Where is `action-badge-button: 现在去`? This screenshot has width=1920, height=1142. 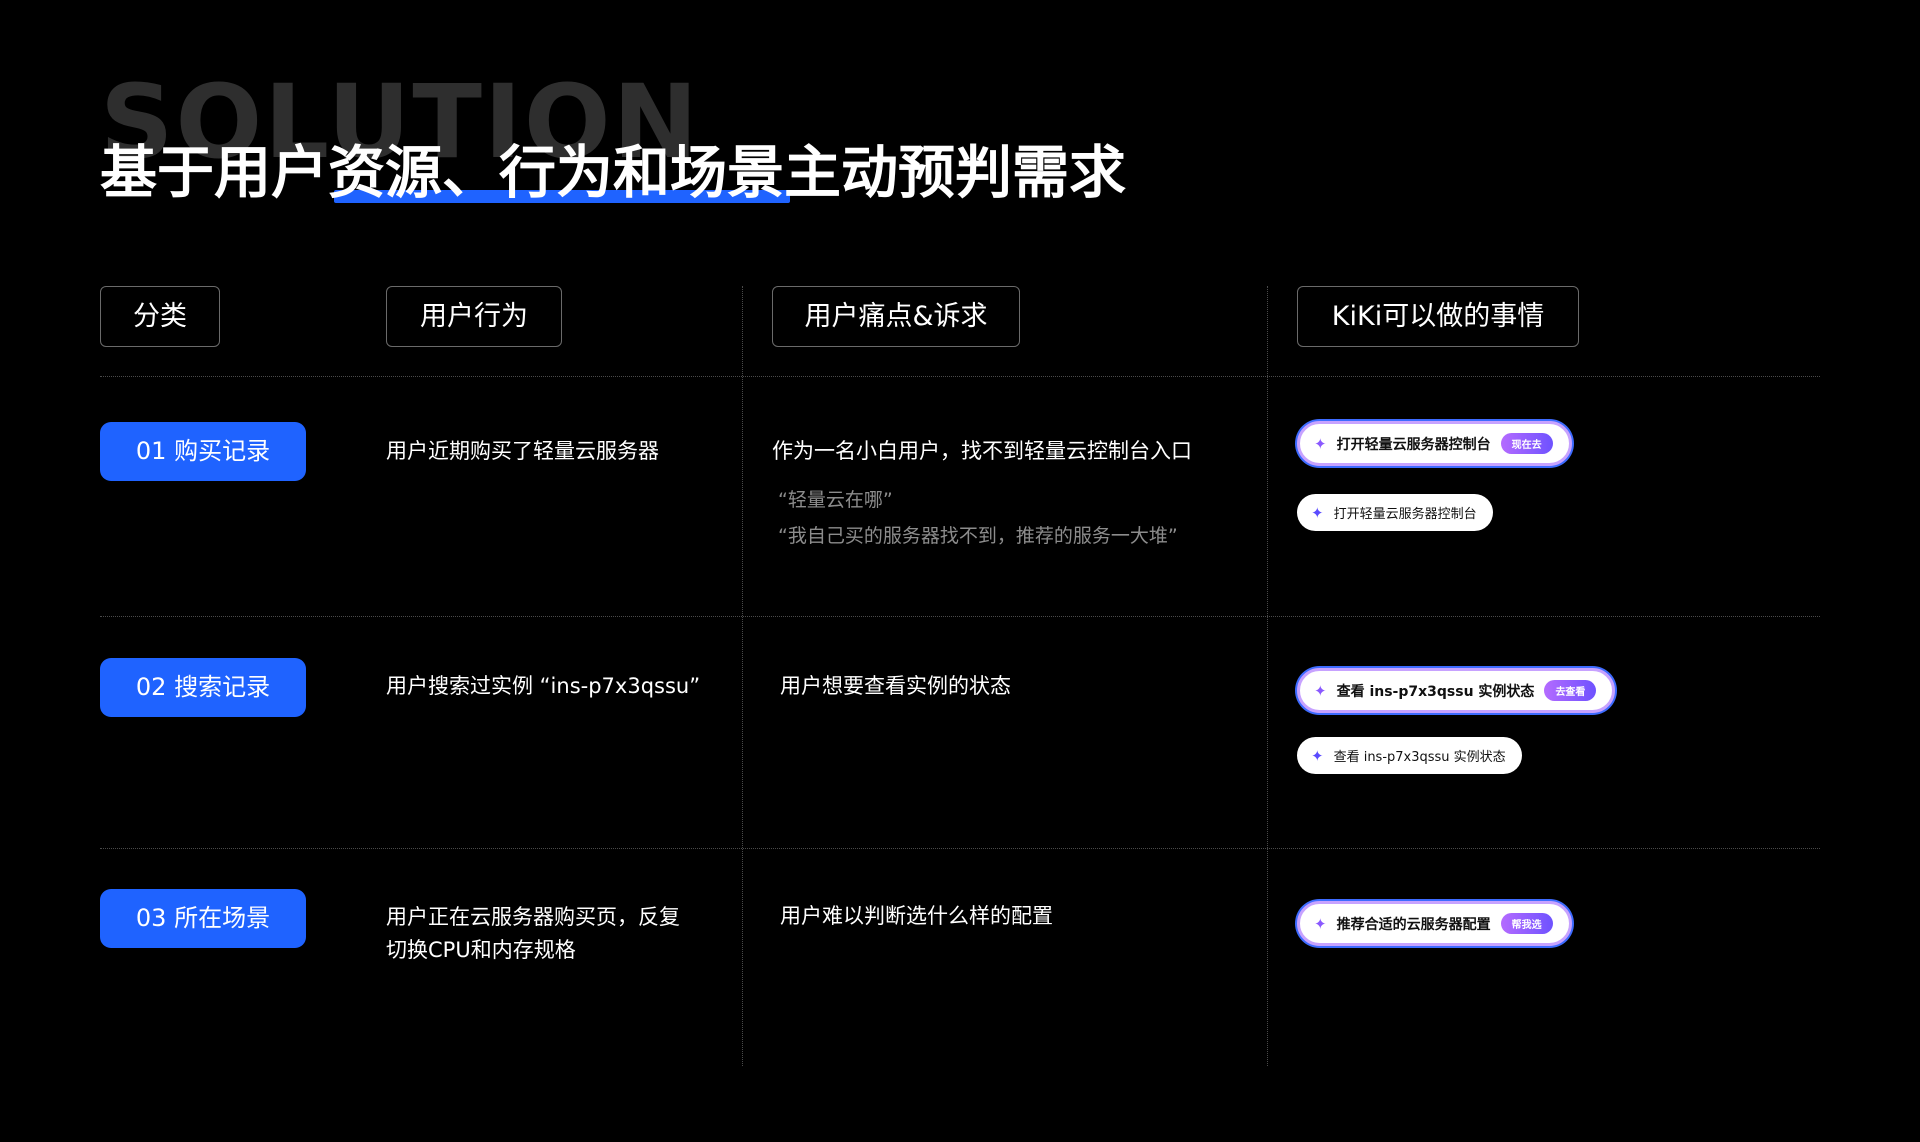 action-badge-button: 现在去 is located at coordinates (1526, 443).